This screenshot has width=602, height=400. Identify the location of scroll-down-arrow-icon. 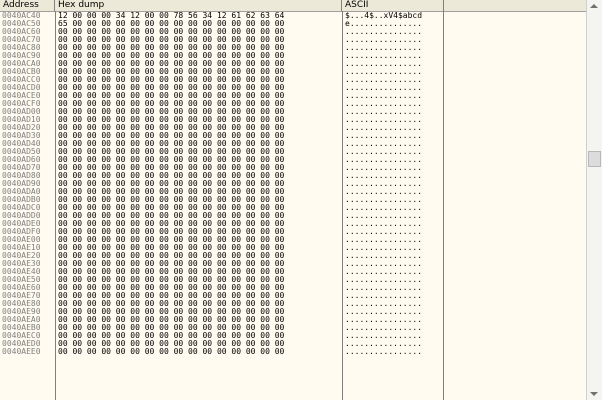
(594, 394).